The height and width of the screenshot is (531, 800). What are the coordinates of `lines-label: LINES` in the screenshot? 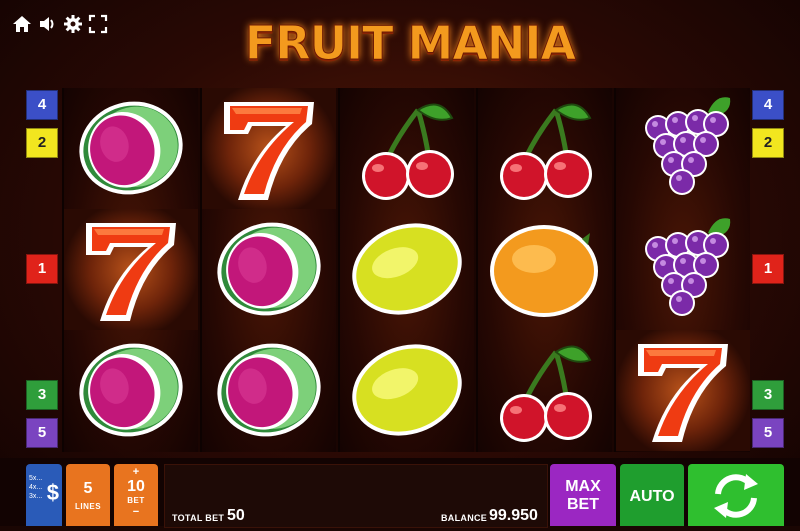 It's located at (88, 506).